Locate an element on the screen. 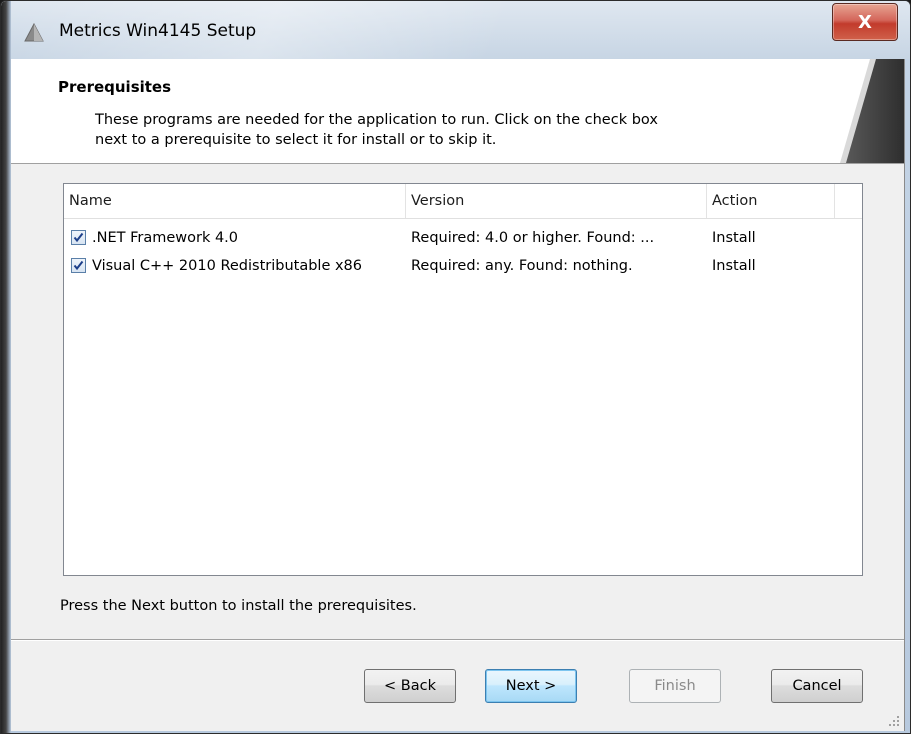 The height and width of the screenshot is (734, 911). app-icon is located at coordinates (34, 32).